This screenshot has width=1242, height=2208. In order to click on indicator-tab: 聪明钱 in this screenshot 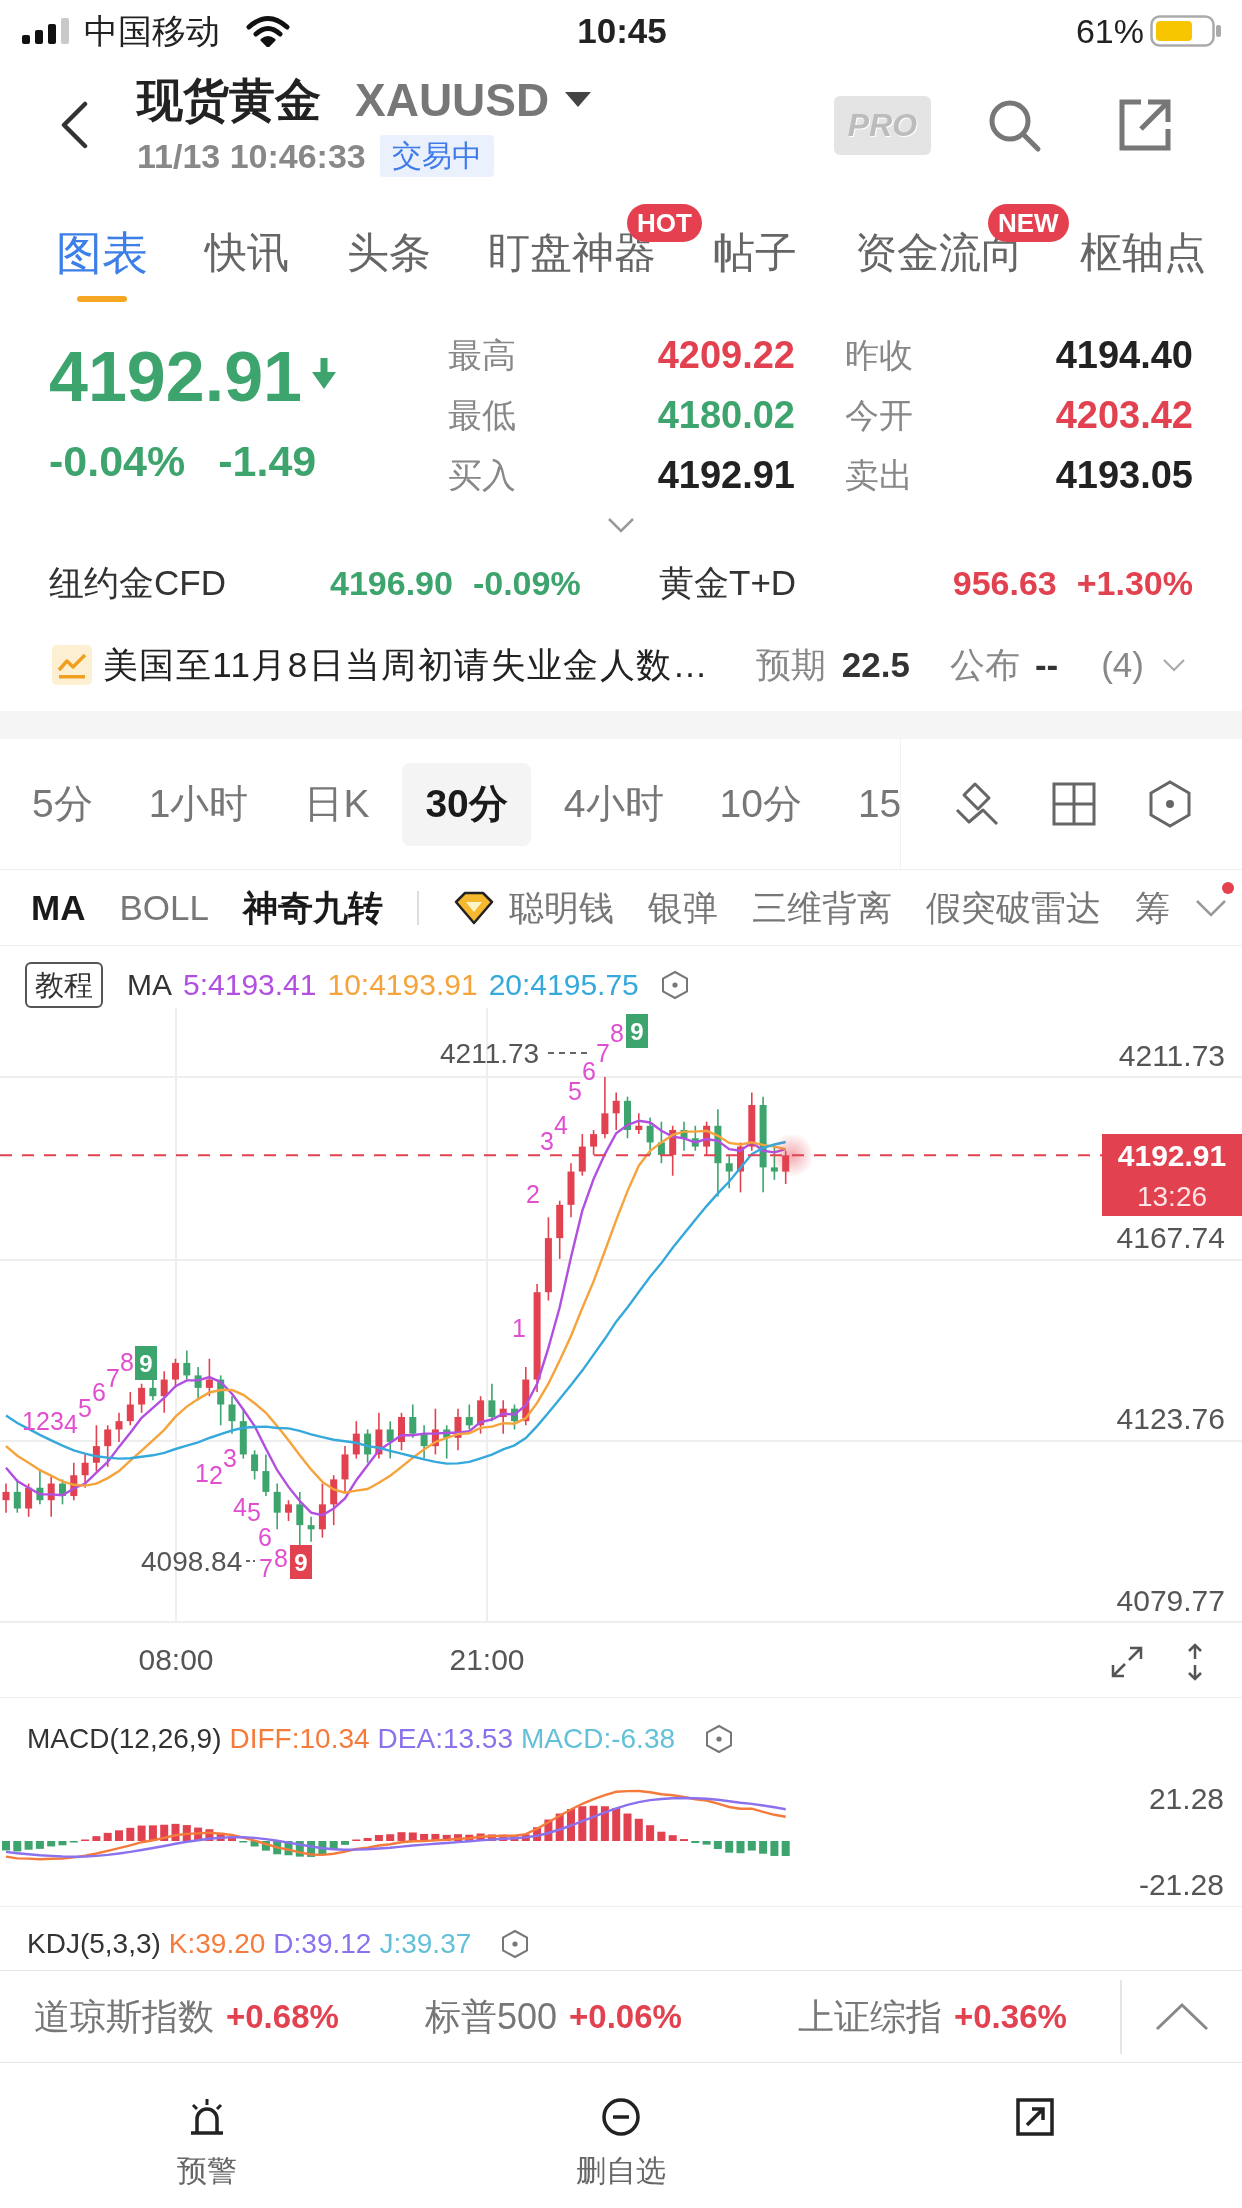, I will do `click(533, 907)`.